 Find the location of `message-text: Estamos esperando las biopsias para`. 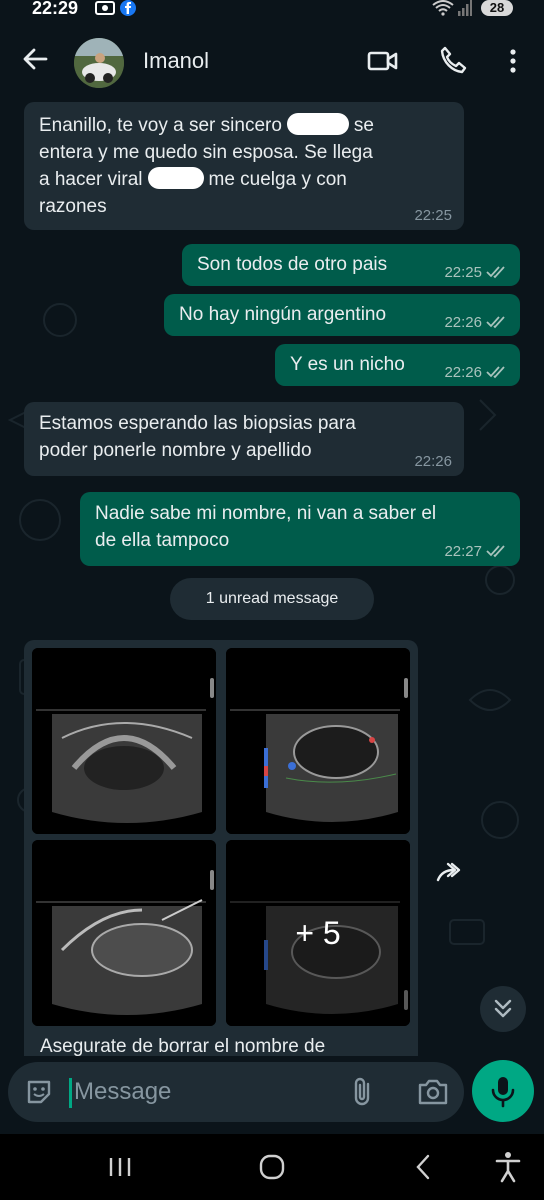

message-text: Estamos esperando las biopsias para is located at coordinates (197, 423).